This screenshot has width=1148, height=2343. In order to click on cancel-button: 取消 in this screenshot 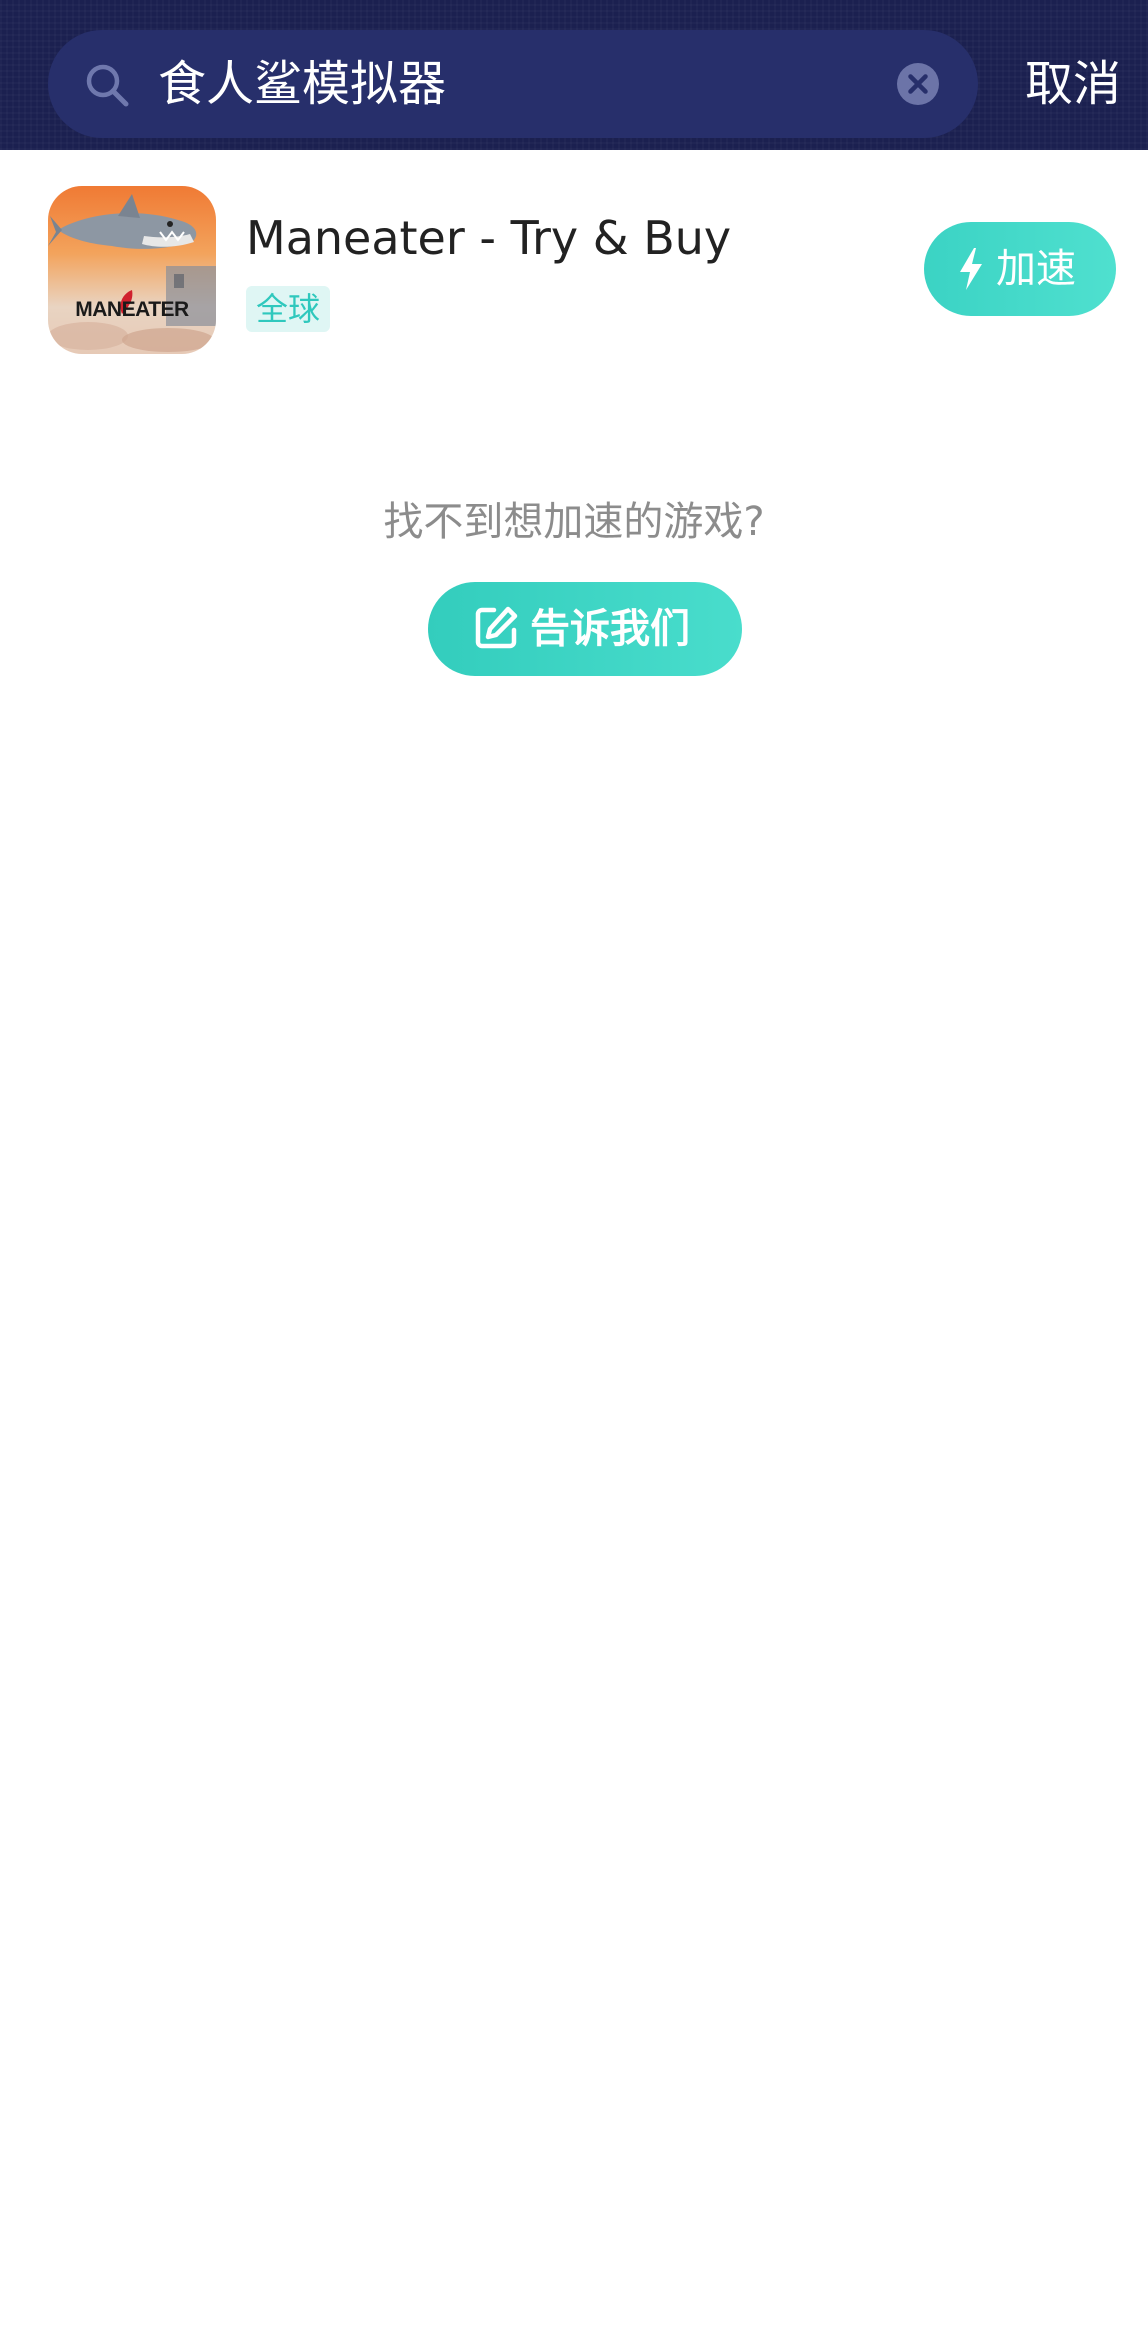, I will do `click(1073, 84)`.